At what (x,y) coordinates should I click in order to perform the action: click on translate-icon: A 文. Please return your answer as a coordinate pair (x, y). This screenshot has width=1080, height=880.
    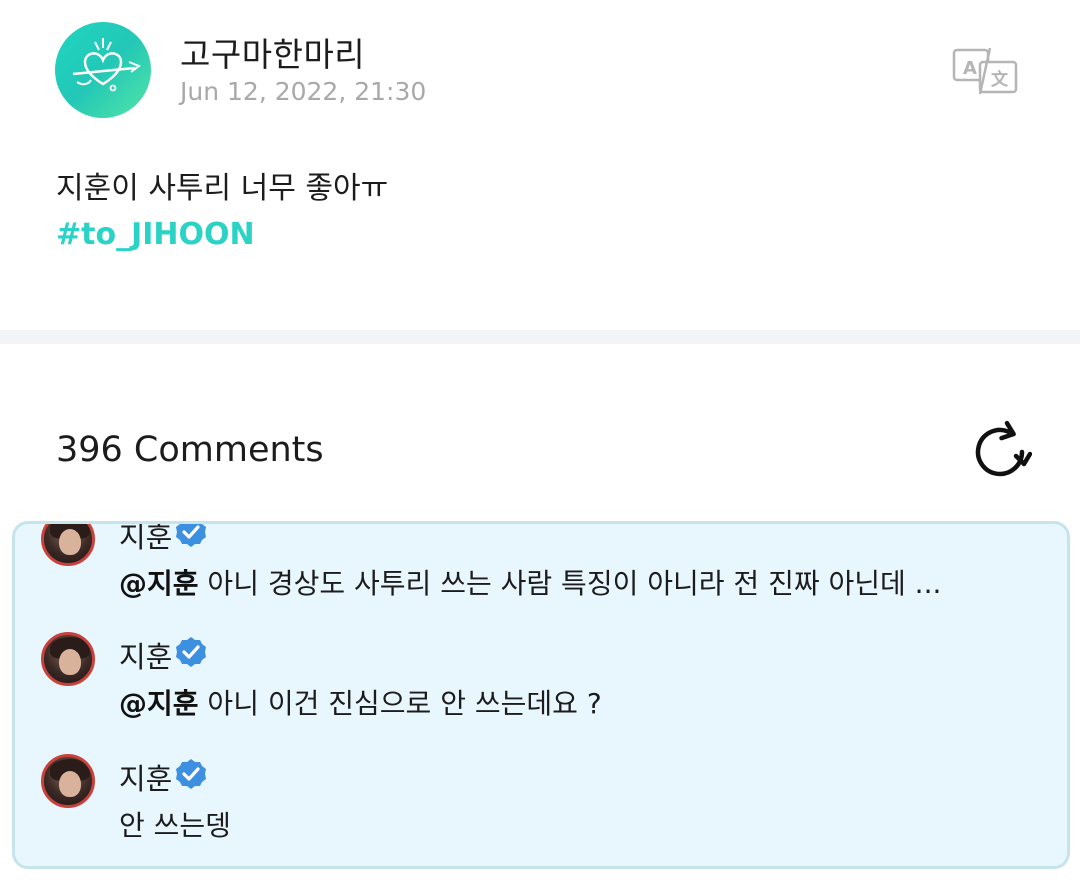
    Looking at the image, I should click on (985, 71).